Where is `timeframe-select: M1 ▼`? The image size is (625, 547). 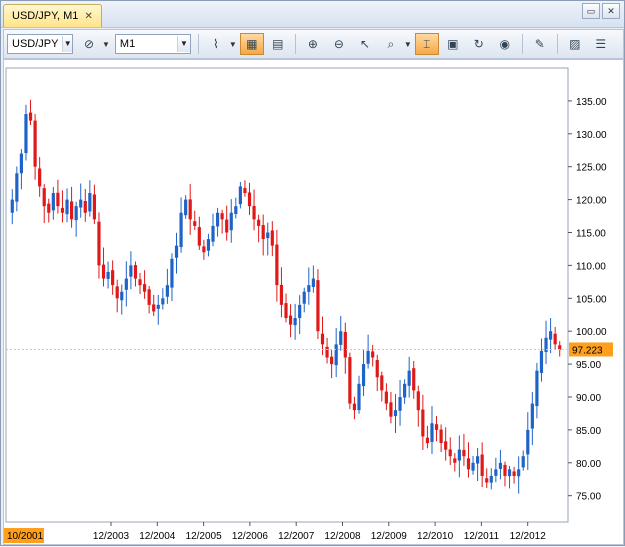 timeframe-select: M1 ▼ is located at coordinates (152, 44).